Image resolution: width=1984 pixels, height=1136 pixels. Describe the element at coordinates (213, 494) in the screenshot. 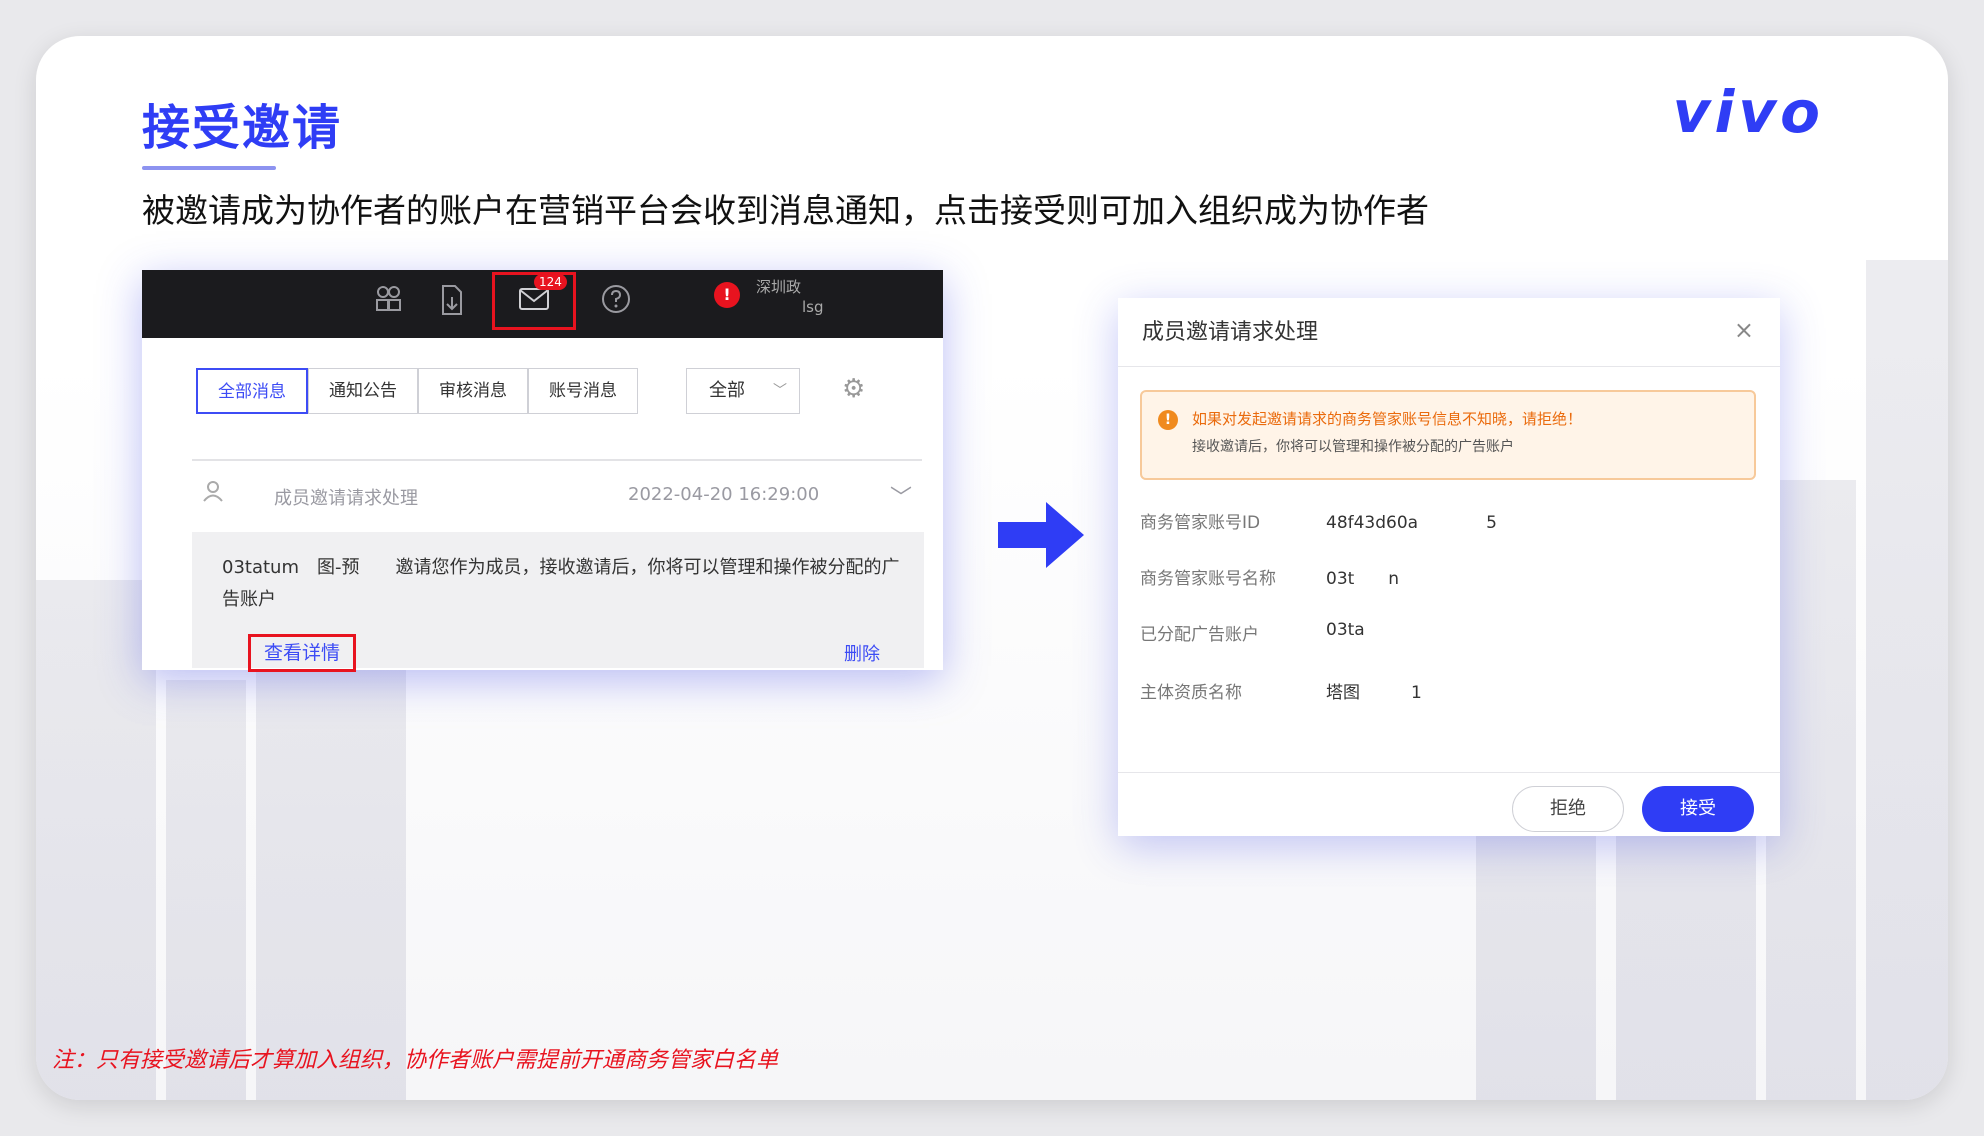

I see `user-icon` at that location.